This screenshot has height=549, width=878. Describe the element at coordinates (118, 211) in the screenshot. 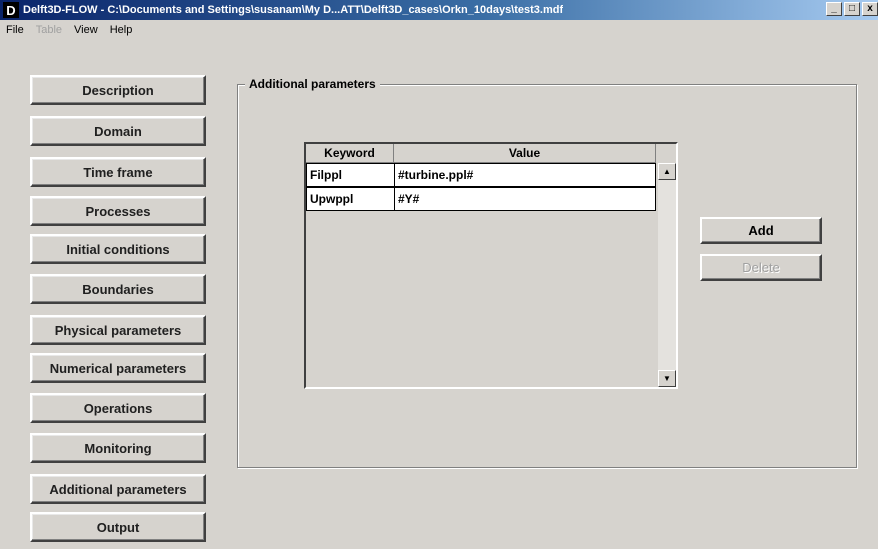

I see `nav-processes-button: Processes` at that location.